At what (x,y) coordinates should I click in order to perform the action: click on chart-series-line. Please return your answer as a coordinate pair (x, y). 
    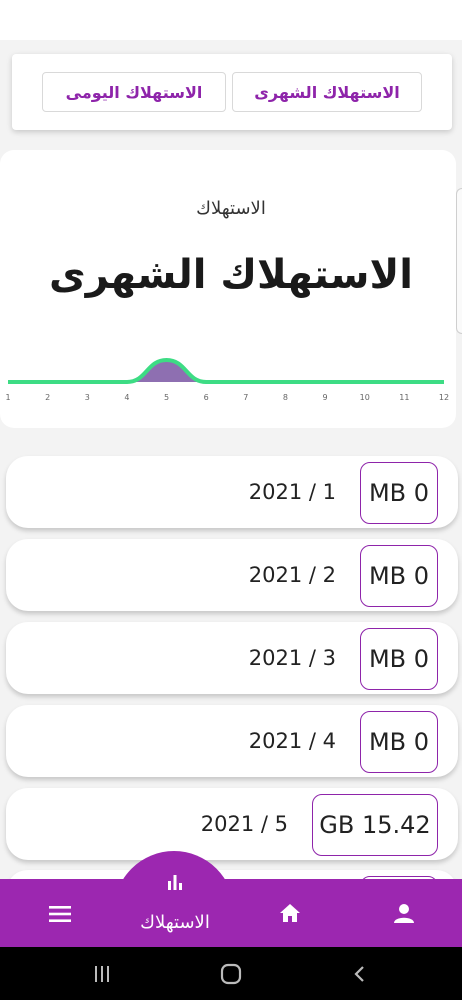
    Looking at the image, I should click on (225, 370).